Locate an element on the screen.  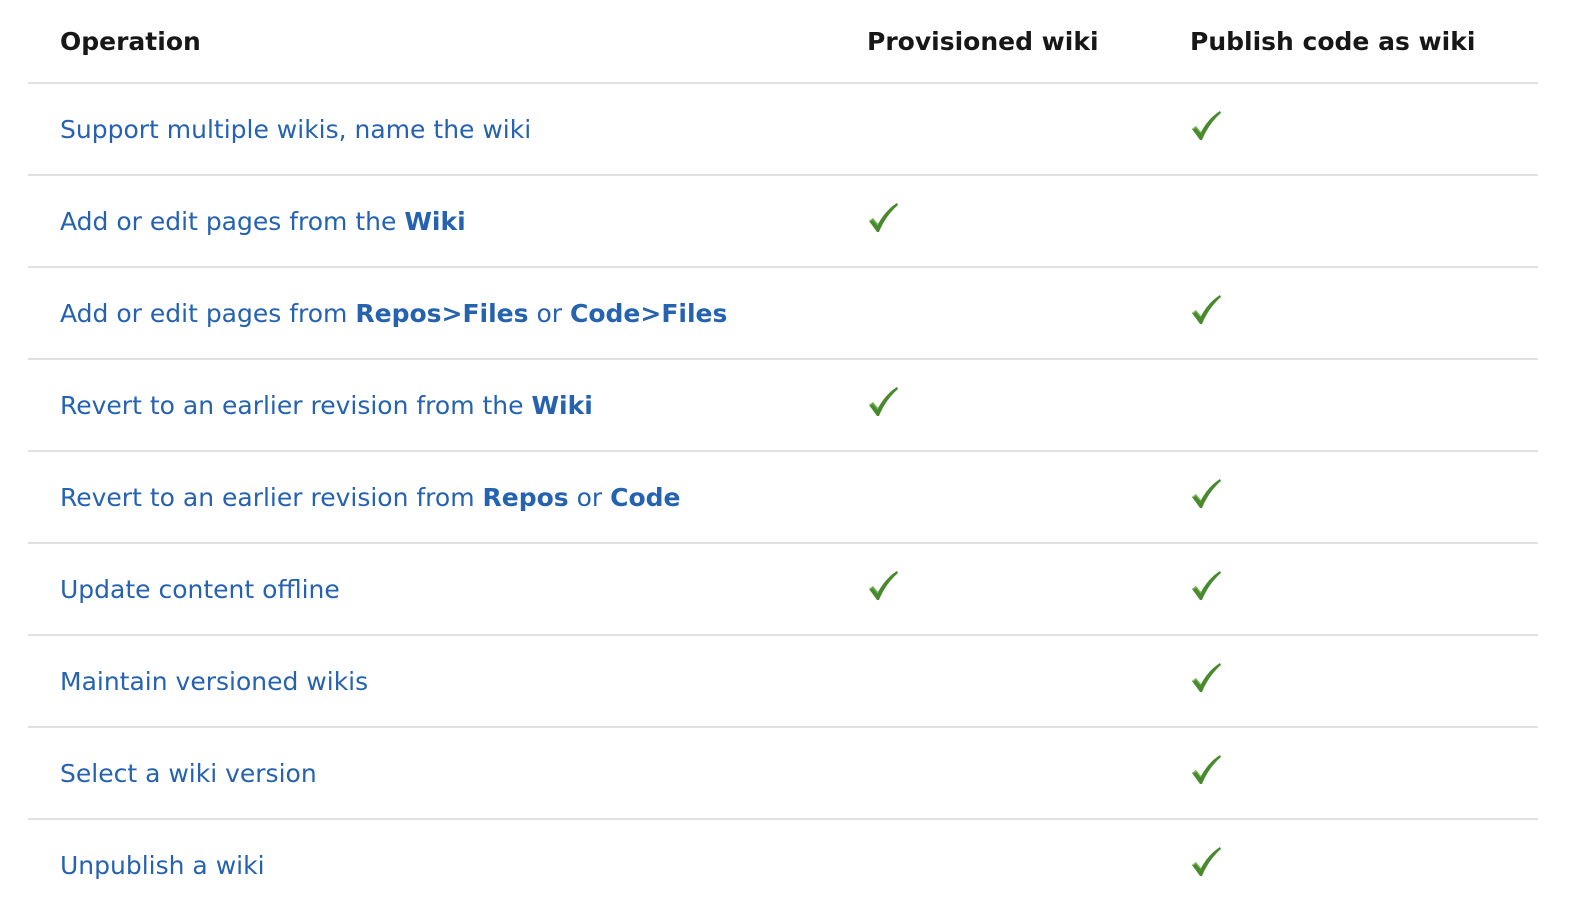
operation-text: Support multiple wikis, name the wiki is located at coordinates (296, 129).